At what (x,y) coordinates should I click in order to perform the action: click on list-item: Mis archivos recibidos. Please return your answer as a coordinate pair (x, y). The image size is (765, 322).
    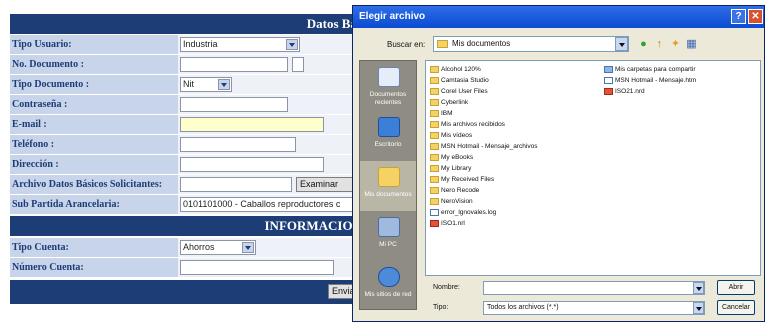
    Looking at the image, I should click on (467, 124).